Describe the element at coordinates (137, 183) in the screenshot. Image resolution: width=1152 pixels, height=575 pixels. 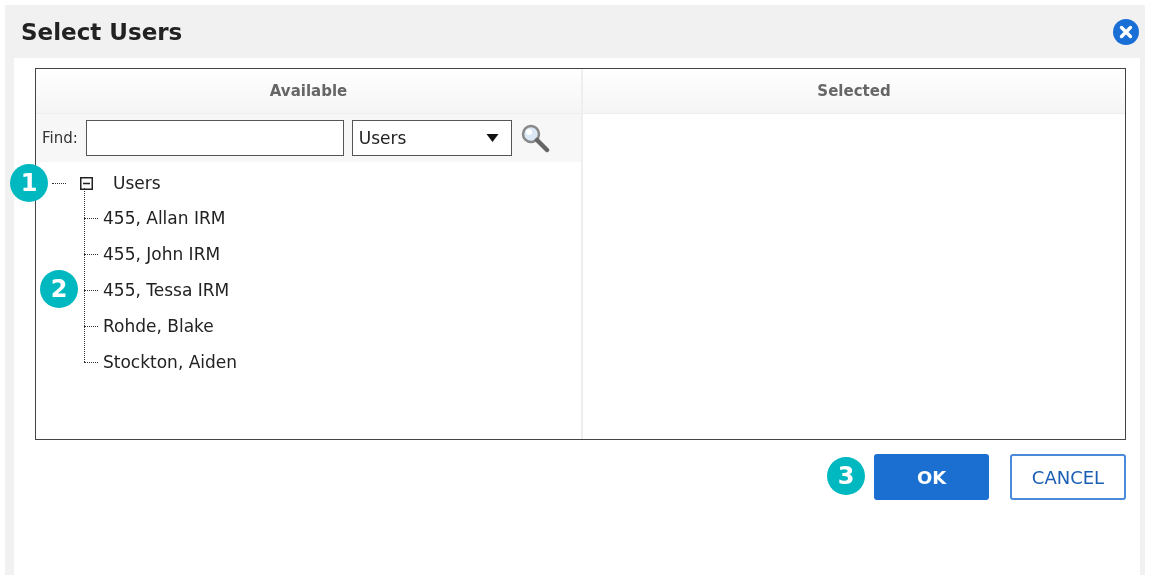
I see `tree-node: Users` at that location.